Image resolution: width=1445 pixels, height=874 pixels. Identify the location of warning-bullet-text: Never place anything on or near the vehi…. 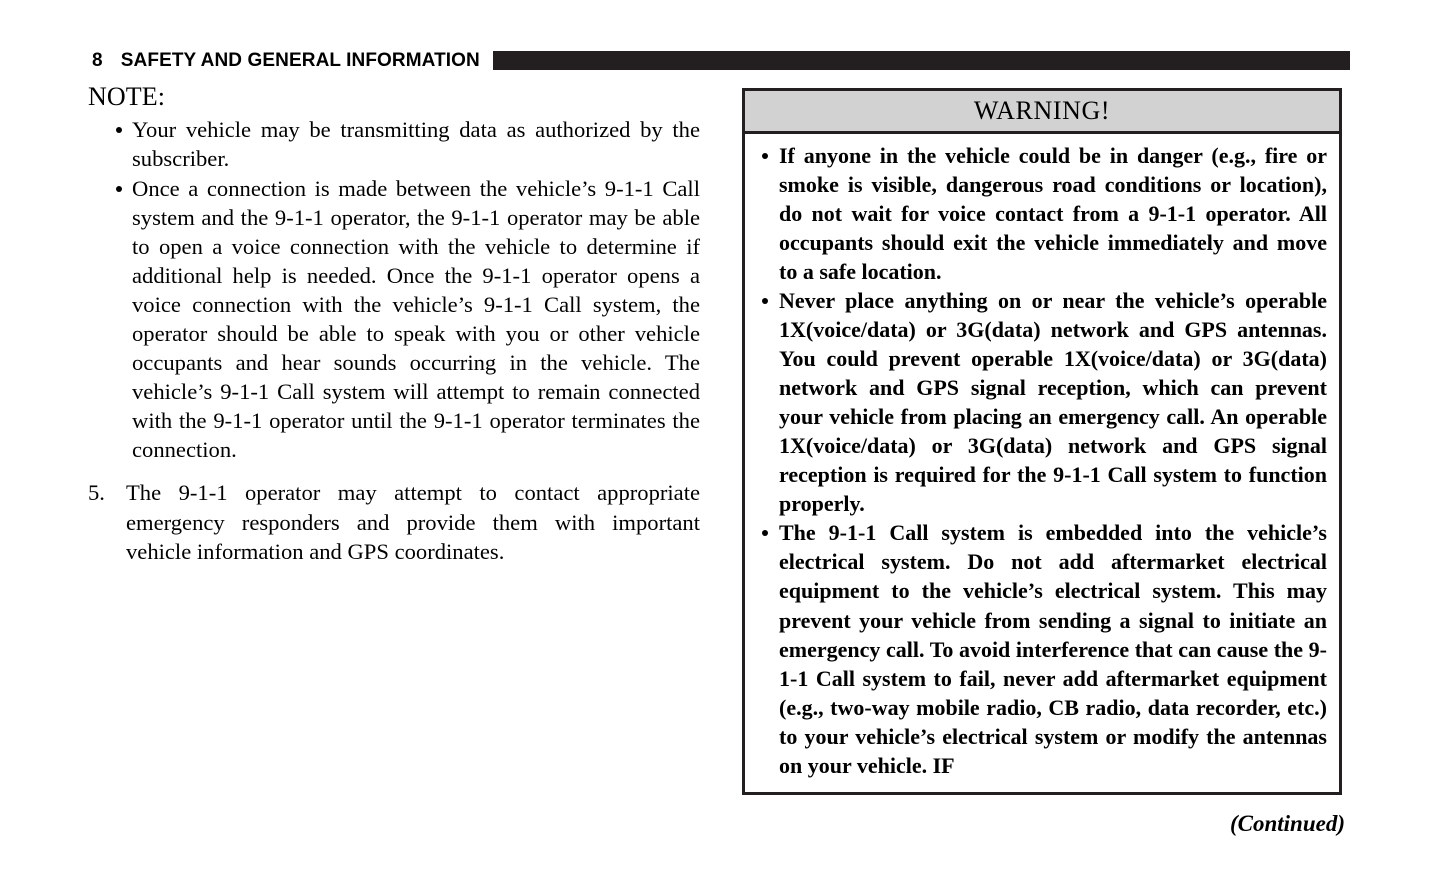
(1053, 402).